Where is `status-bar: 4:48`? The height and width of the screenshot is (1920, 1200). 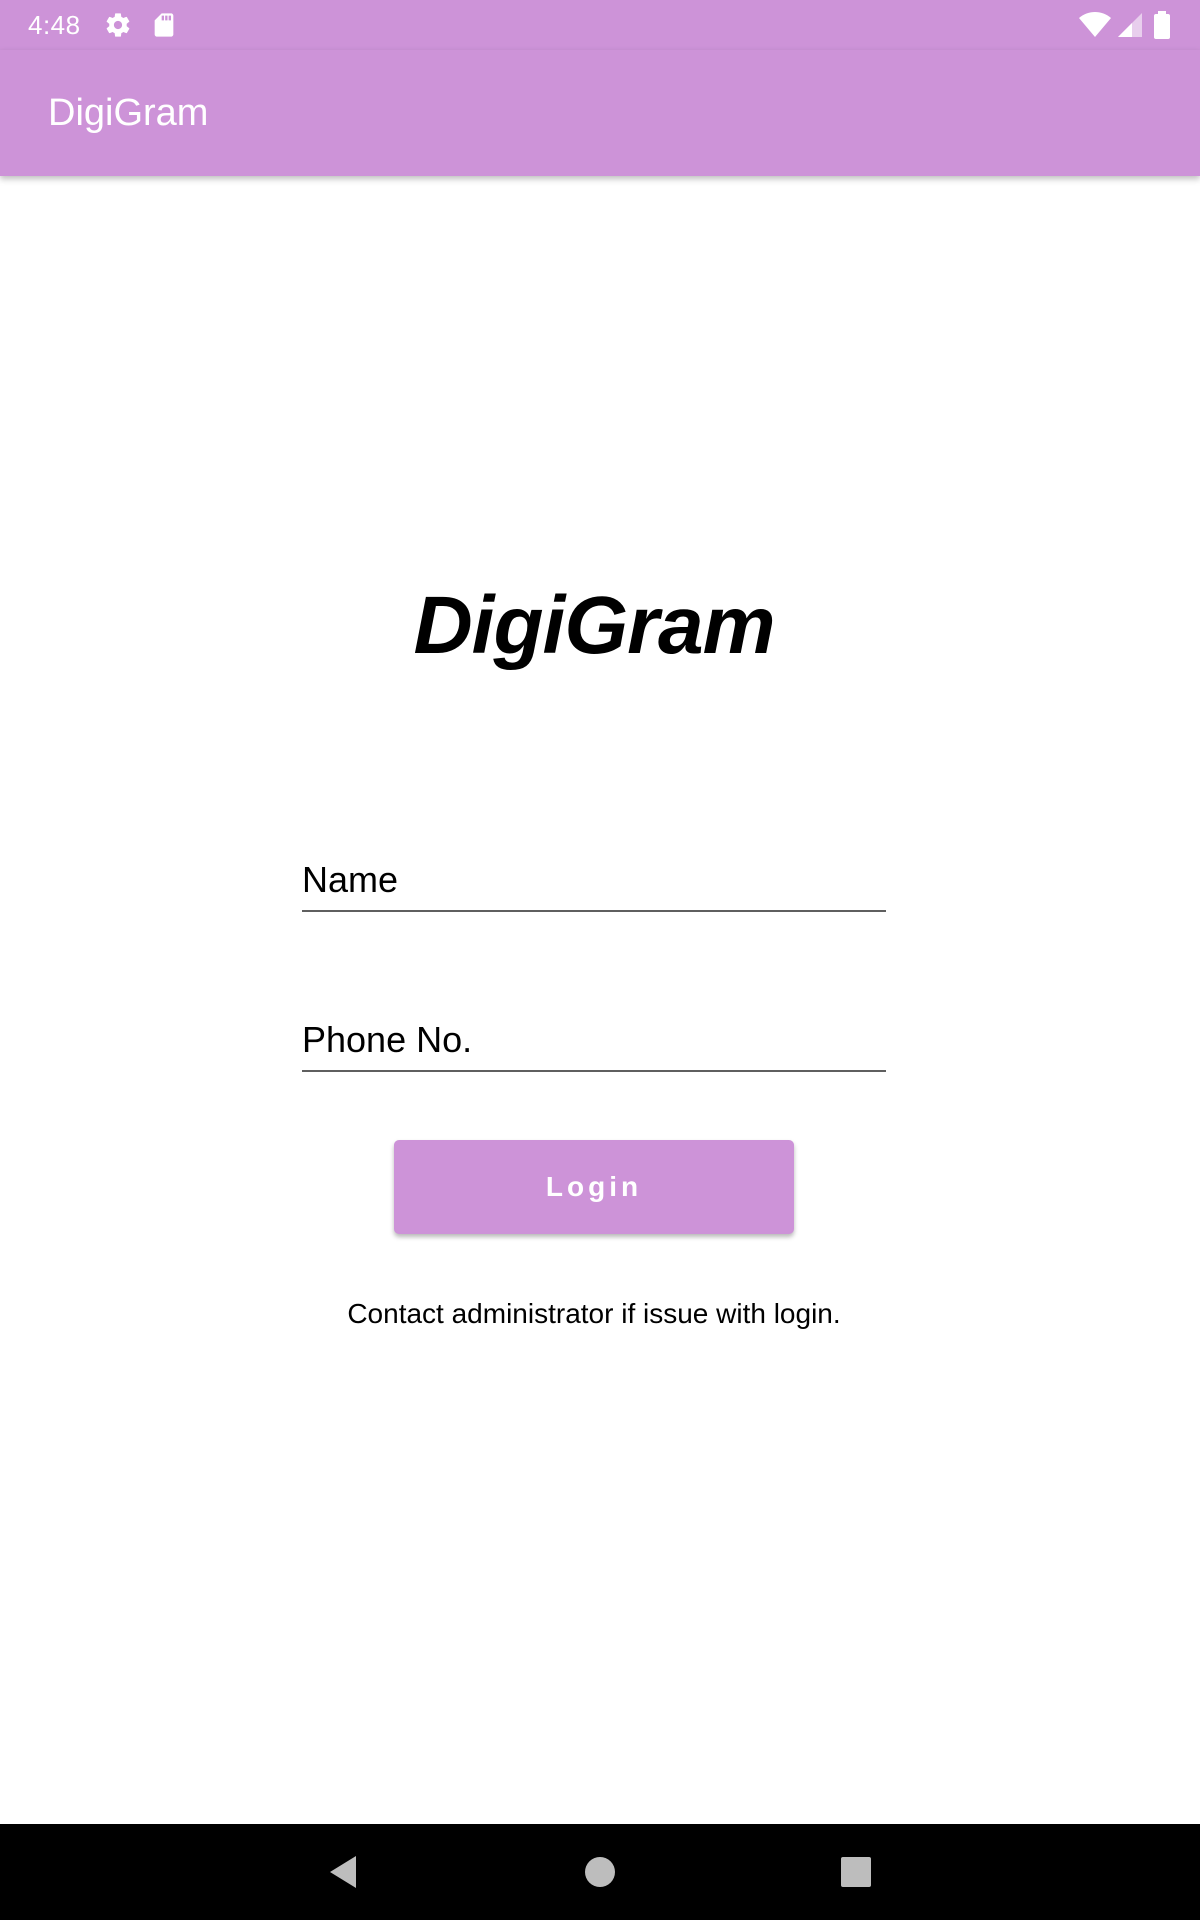
status-bar: 4:48 is located at coordinates (600, 25).